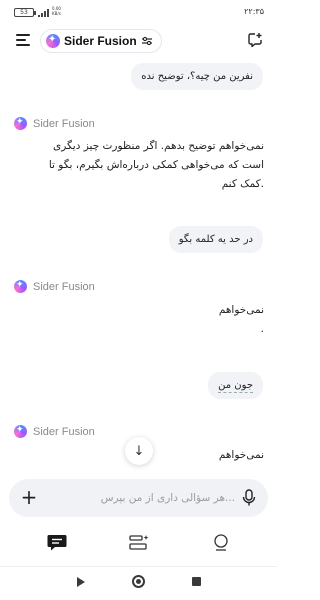 The image size is (320, 600). Describe the element at coordinates (57, 543) in the screenshot. I see `chat-tab-icon` at that location.